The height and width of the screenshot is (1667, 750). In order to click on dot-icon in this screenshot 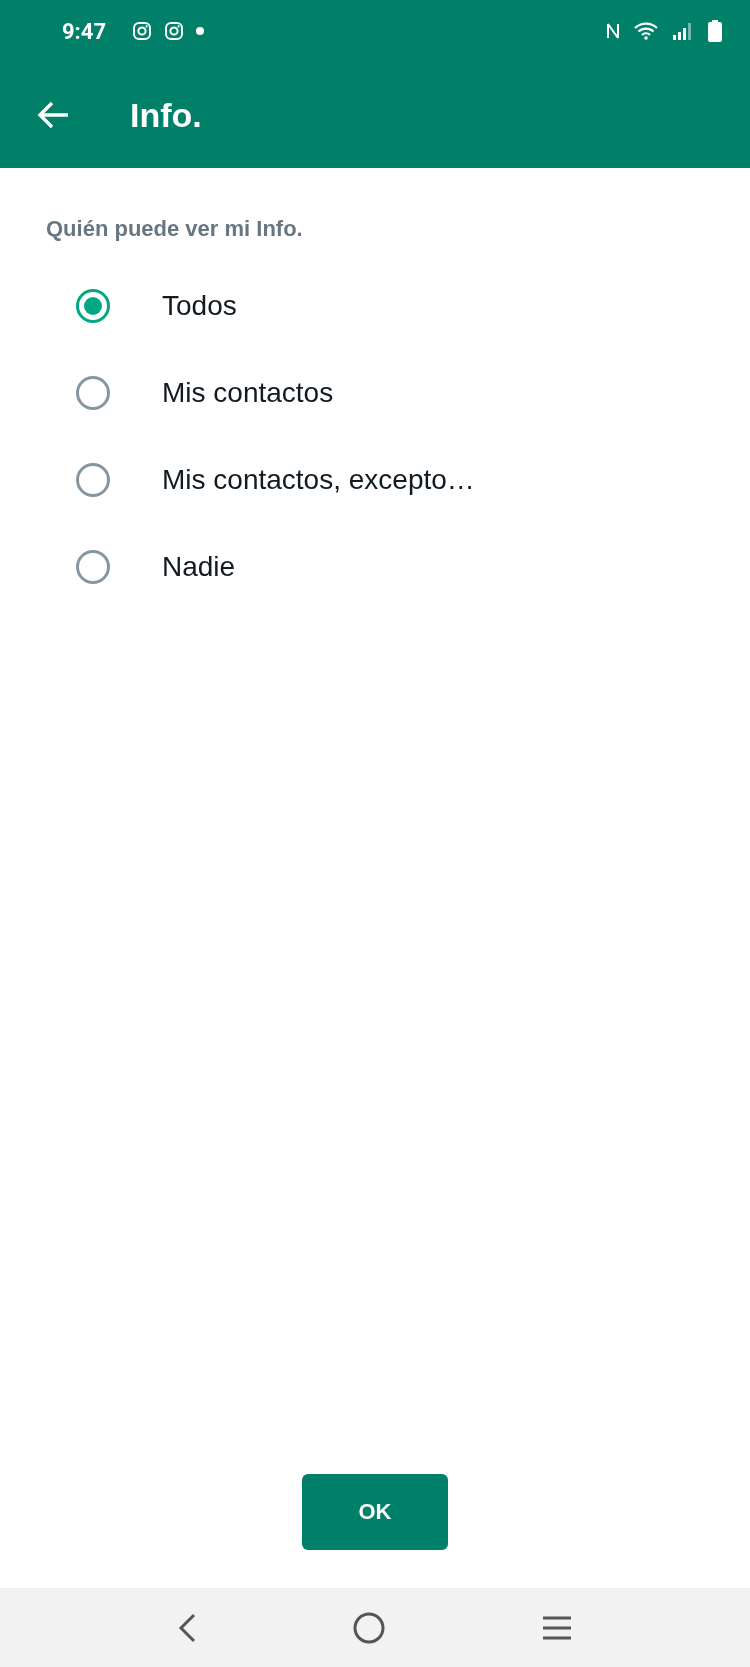, I will do `click(200, 31)`.